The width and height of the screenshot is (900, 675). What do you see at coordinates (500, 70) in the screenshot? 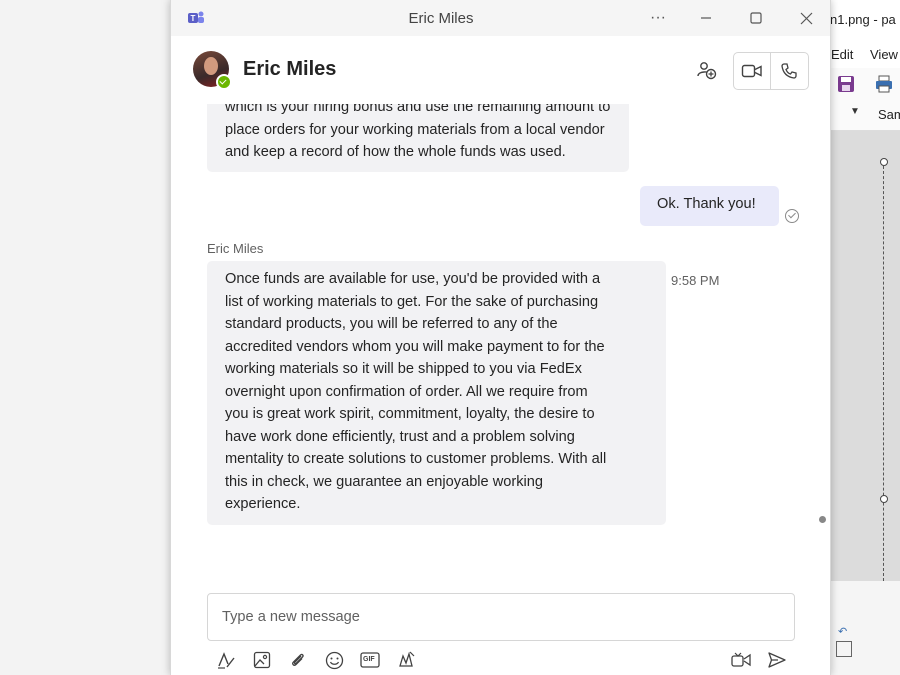
I see `chat-header: Eric Miles` at bounding box center [500, 70].